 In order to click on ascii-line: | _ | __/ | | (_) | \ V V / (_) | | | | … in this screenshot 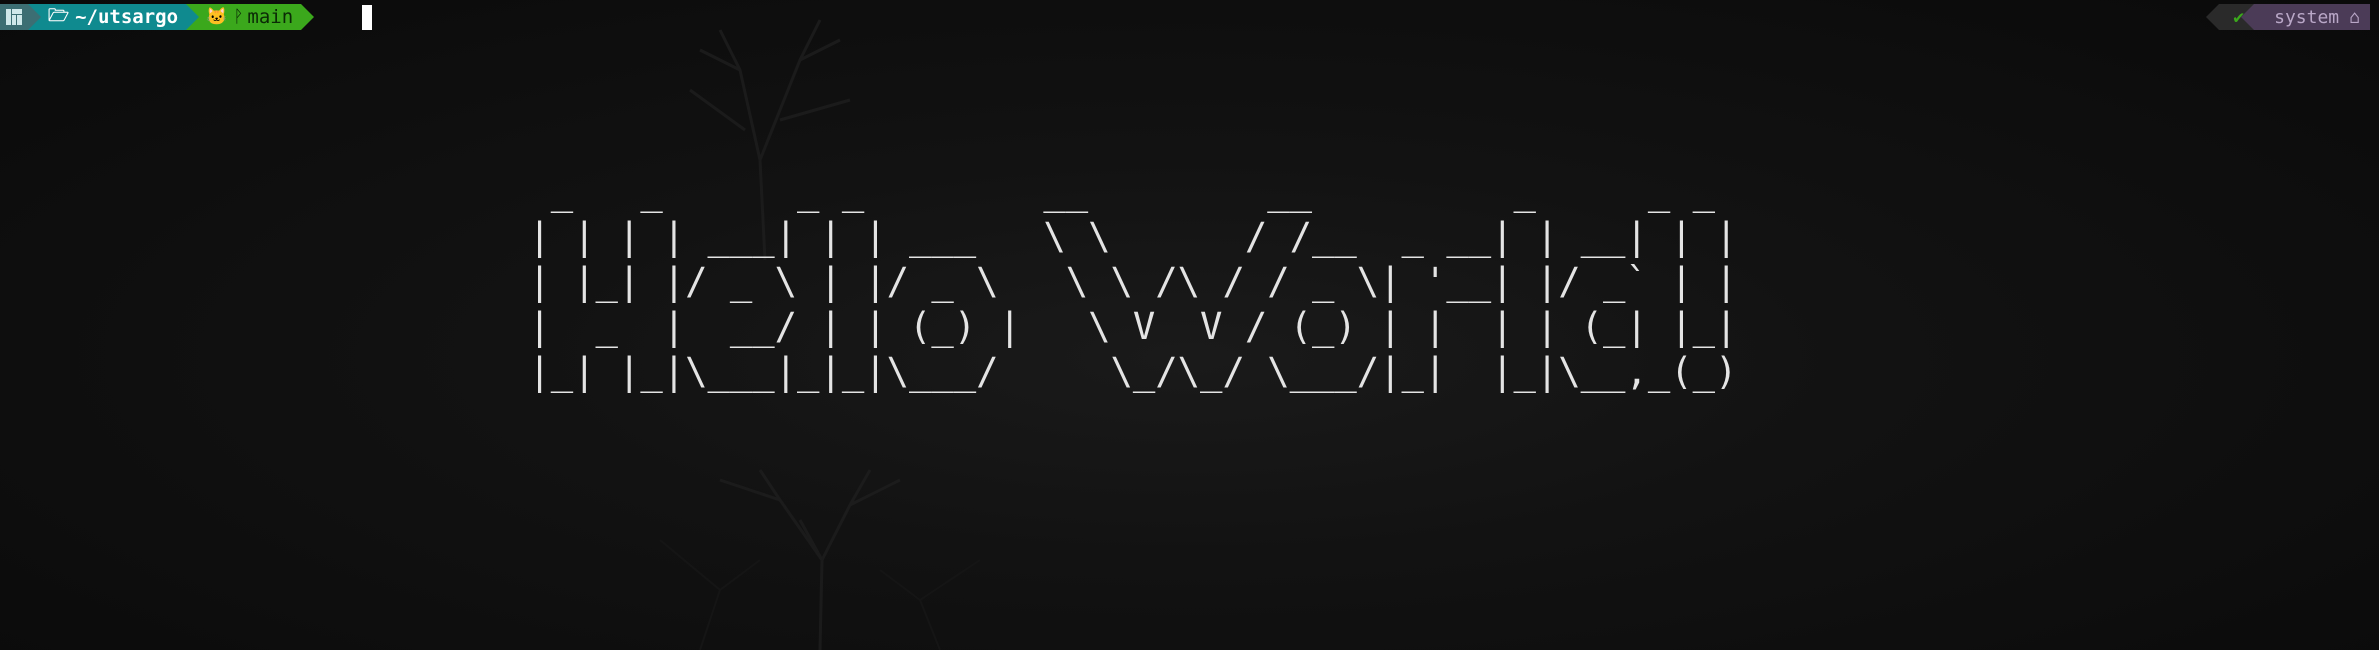, I will do `click(1122, 326)`.